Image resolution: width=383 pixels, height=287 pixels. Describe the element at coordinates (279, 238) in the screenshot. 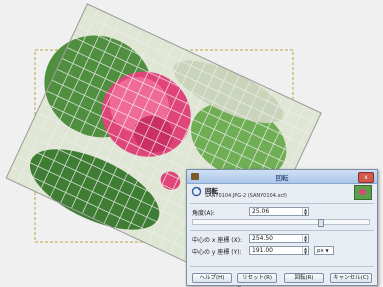

I see `center-x-input: 254.50 ▲ ▼` at that location.